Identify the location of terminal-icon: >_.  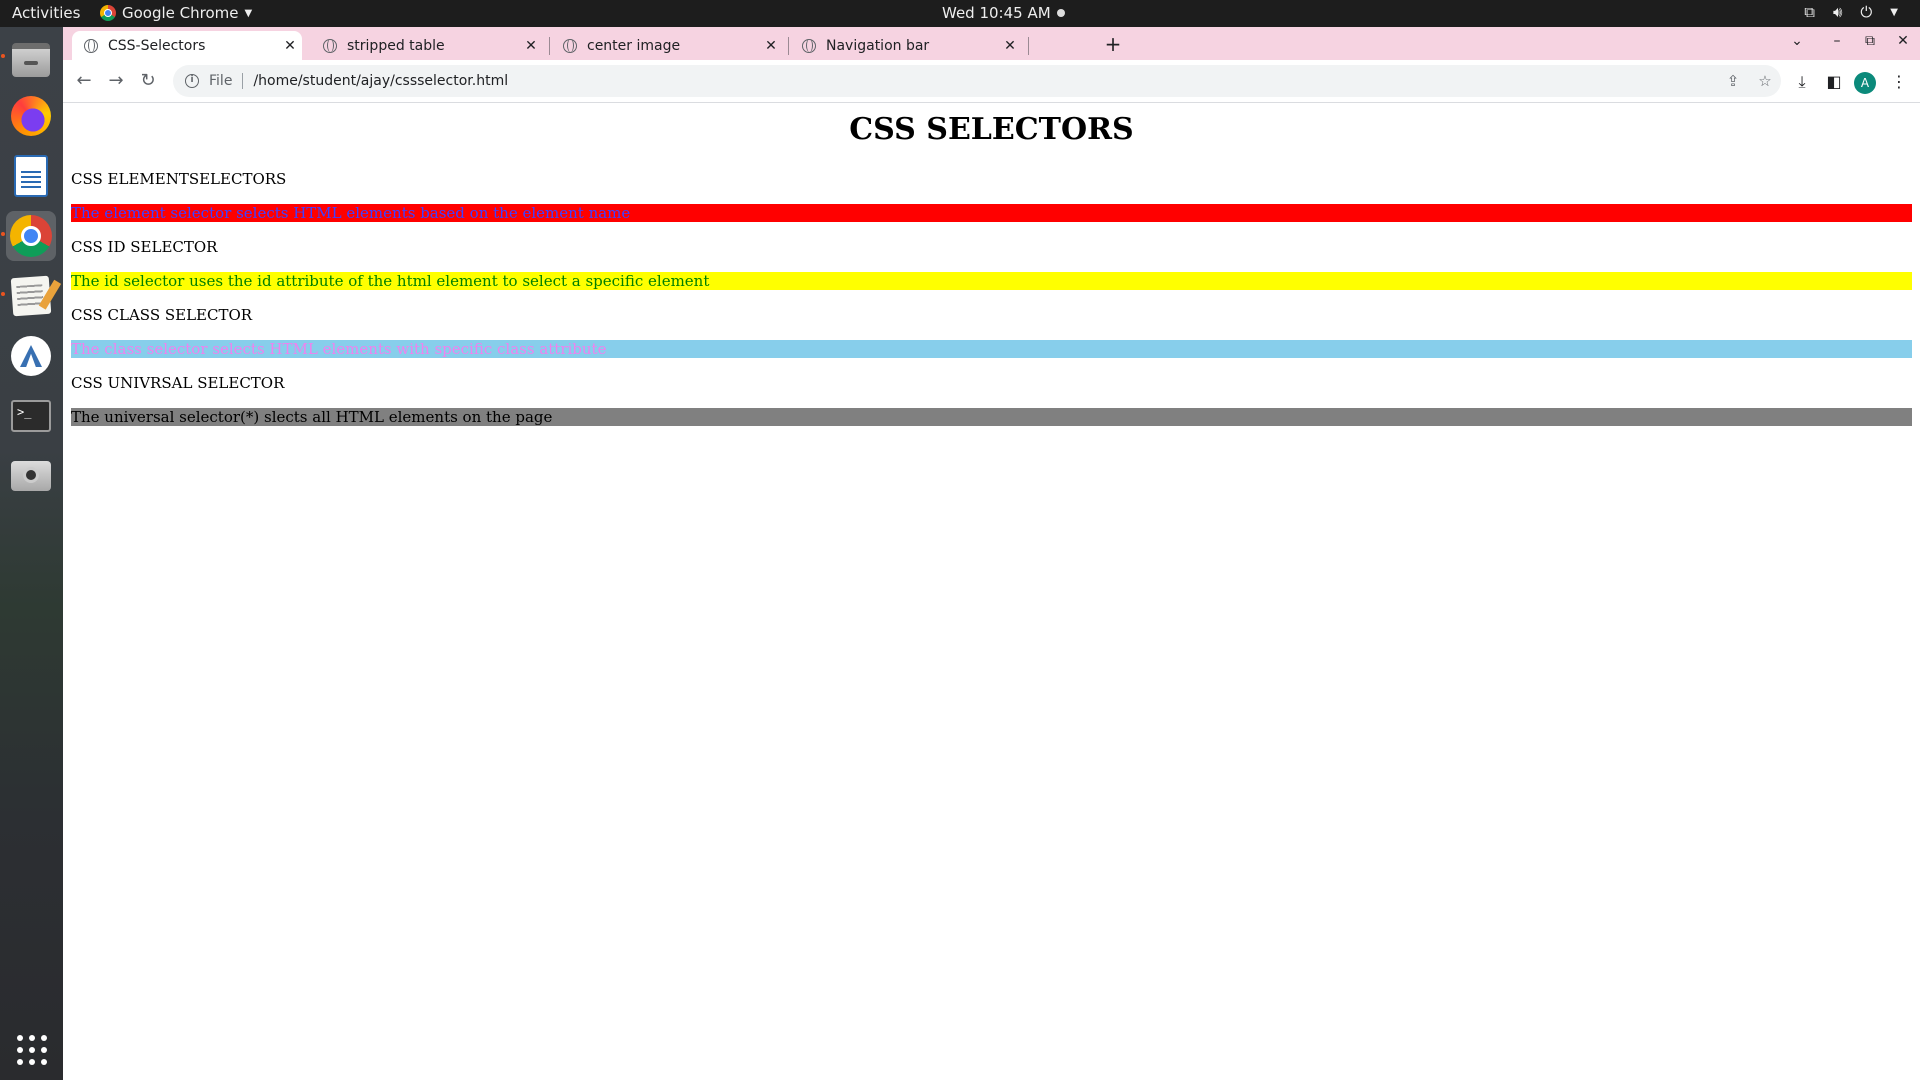
(31, 416).